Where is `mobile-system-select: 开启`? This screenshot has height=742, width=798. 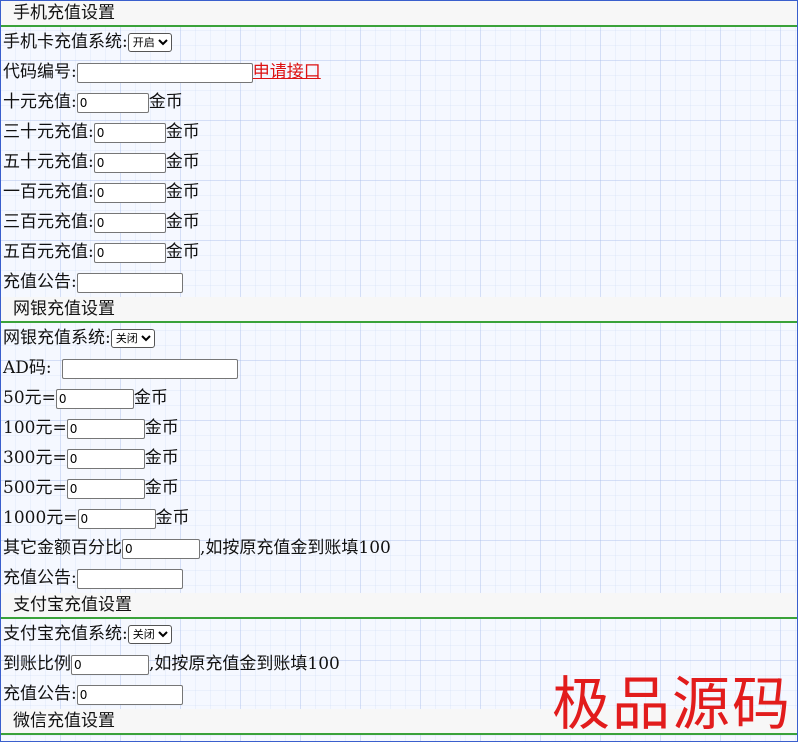
mobile-system-select: 开启 is located at coordinates (149, 42).